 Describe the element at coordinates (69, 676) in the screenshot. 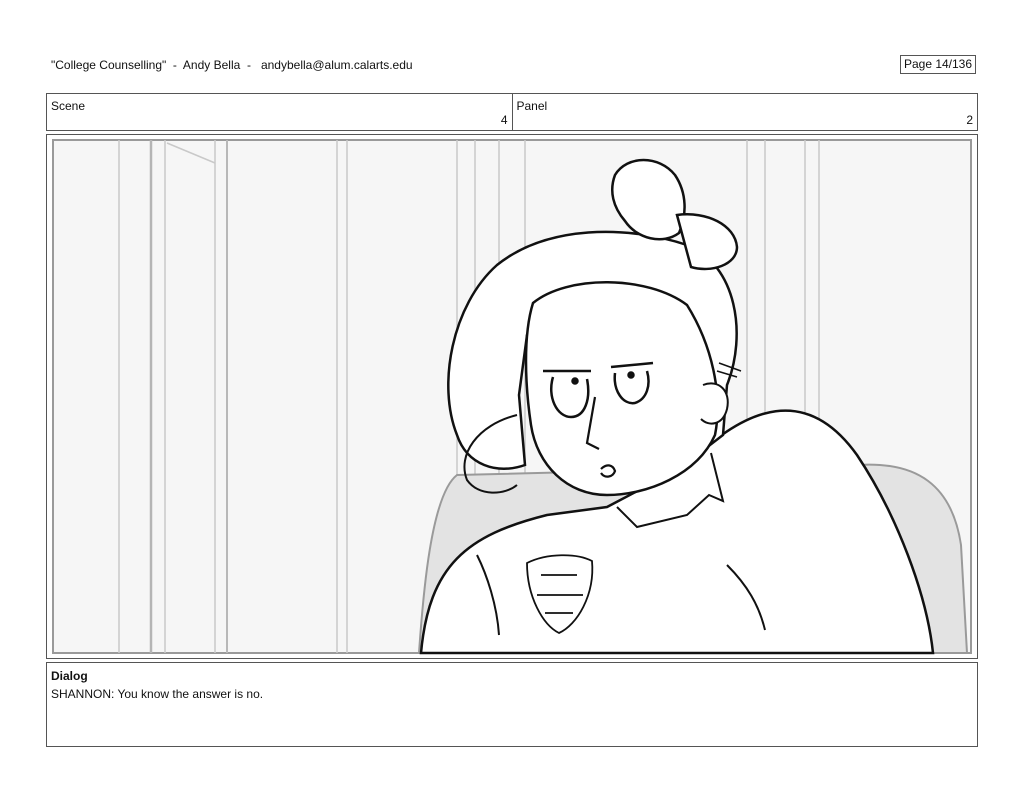

I see `dialog-heading: Dialog` at that location.